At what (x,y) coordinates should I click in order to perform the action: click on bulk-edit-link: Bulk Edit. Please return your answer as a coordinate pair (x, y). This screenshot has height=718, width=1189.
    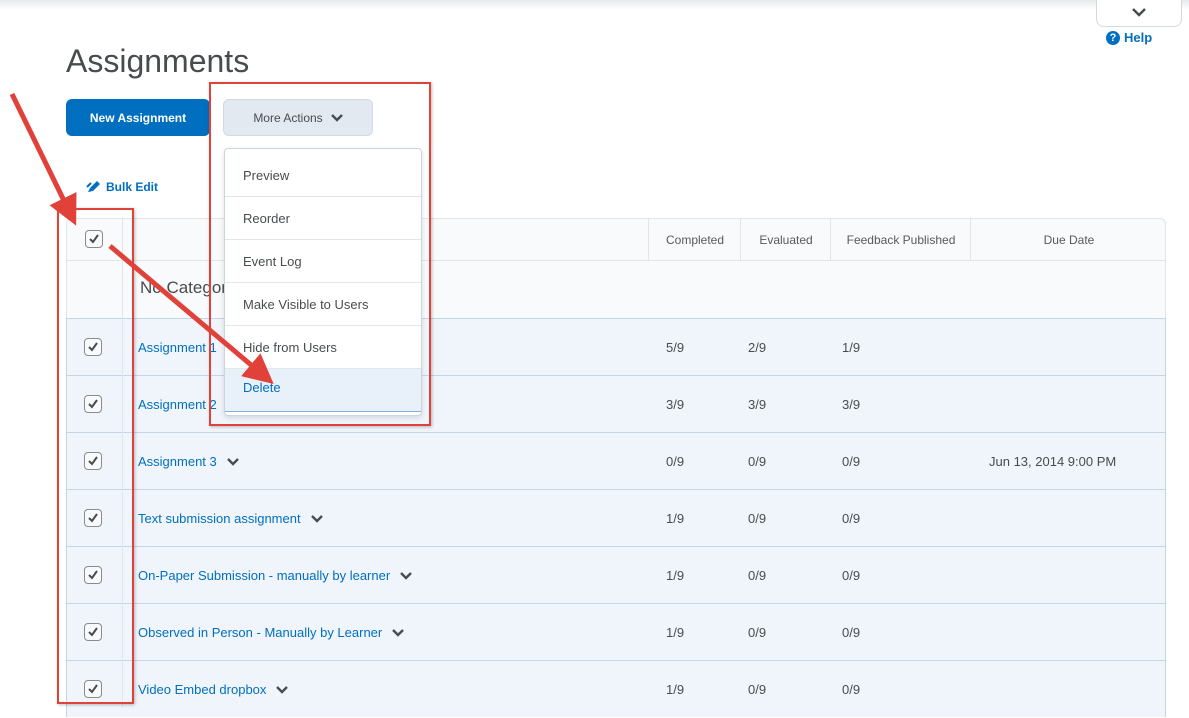
    Looking at the image, I should click on (122, 187).